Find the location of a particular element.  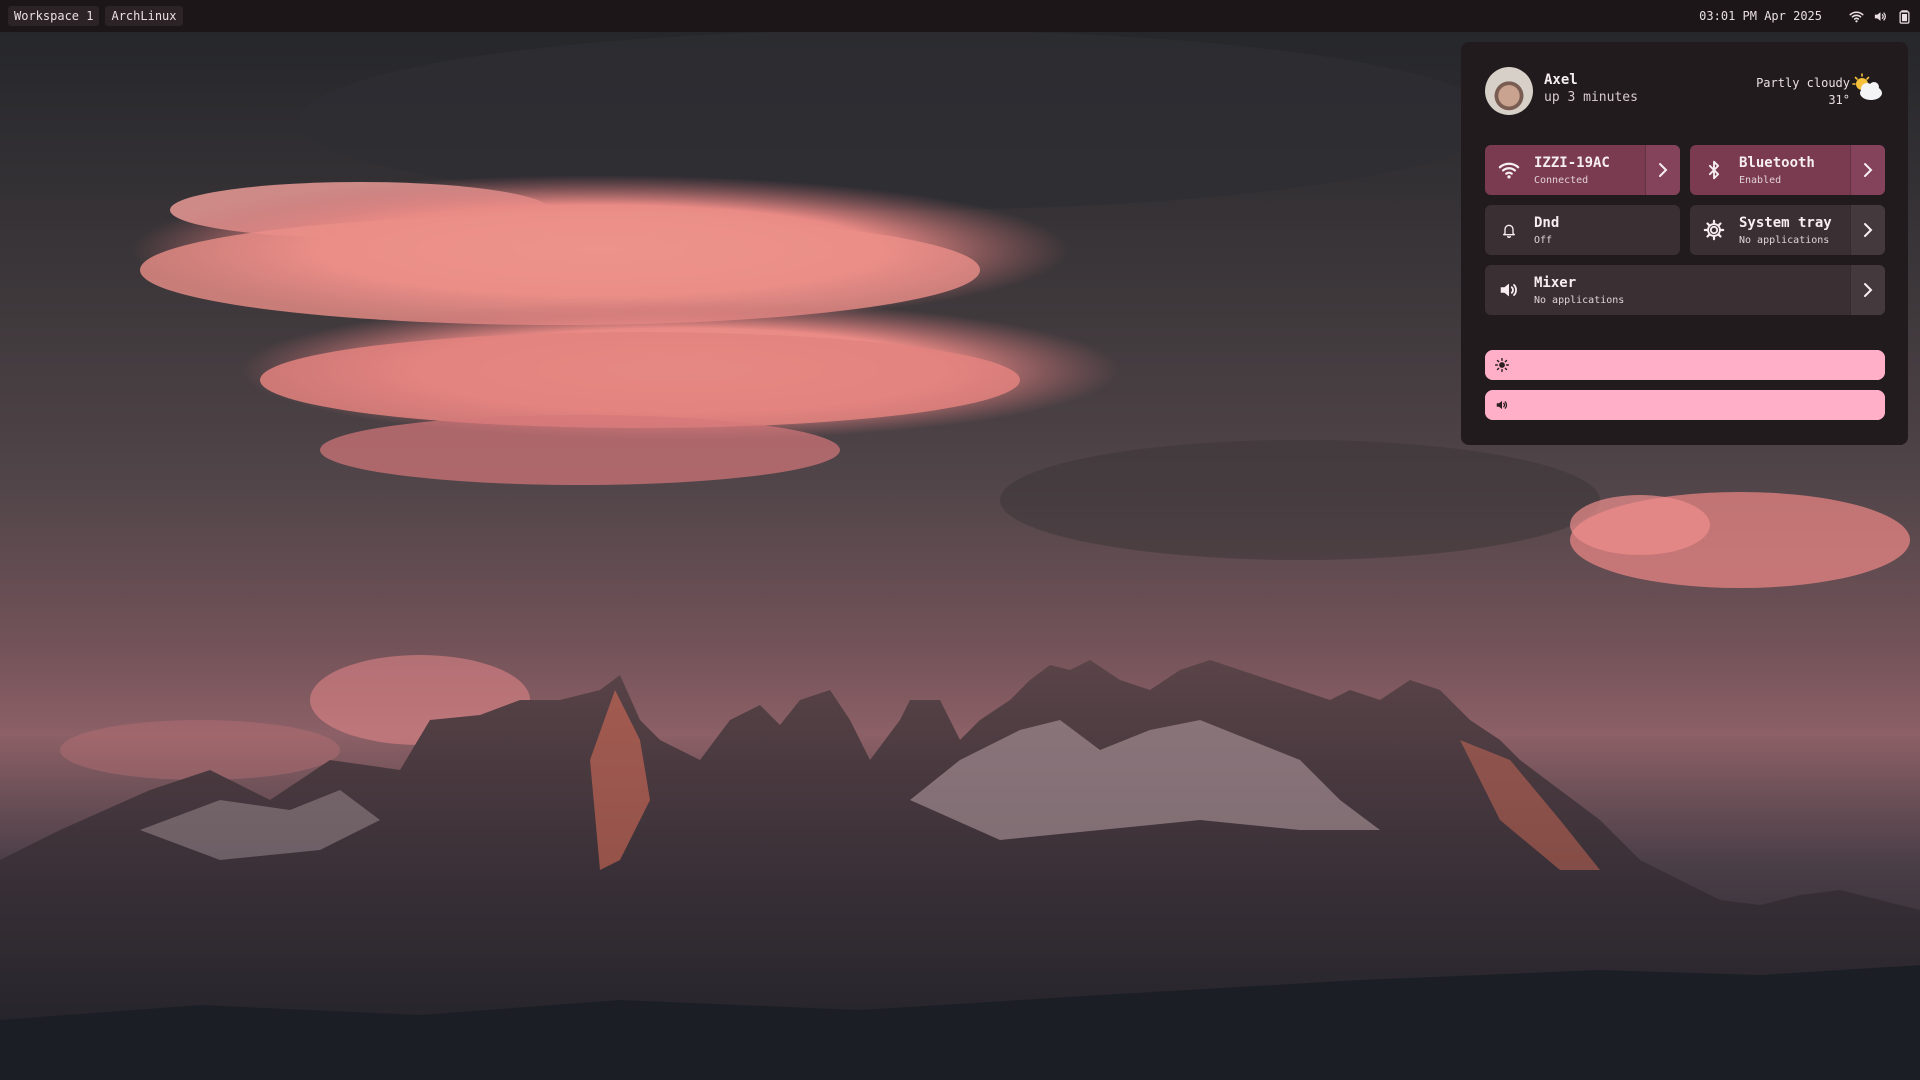

clock: 03:01 PM Apr 2025 is located at coordinates (1760, 16).